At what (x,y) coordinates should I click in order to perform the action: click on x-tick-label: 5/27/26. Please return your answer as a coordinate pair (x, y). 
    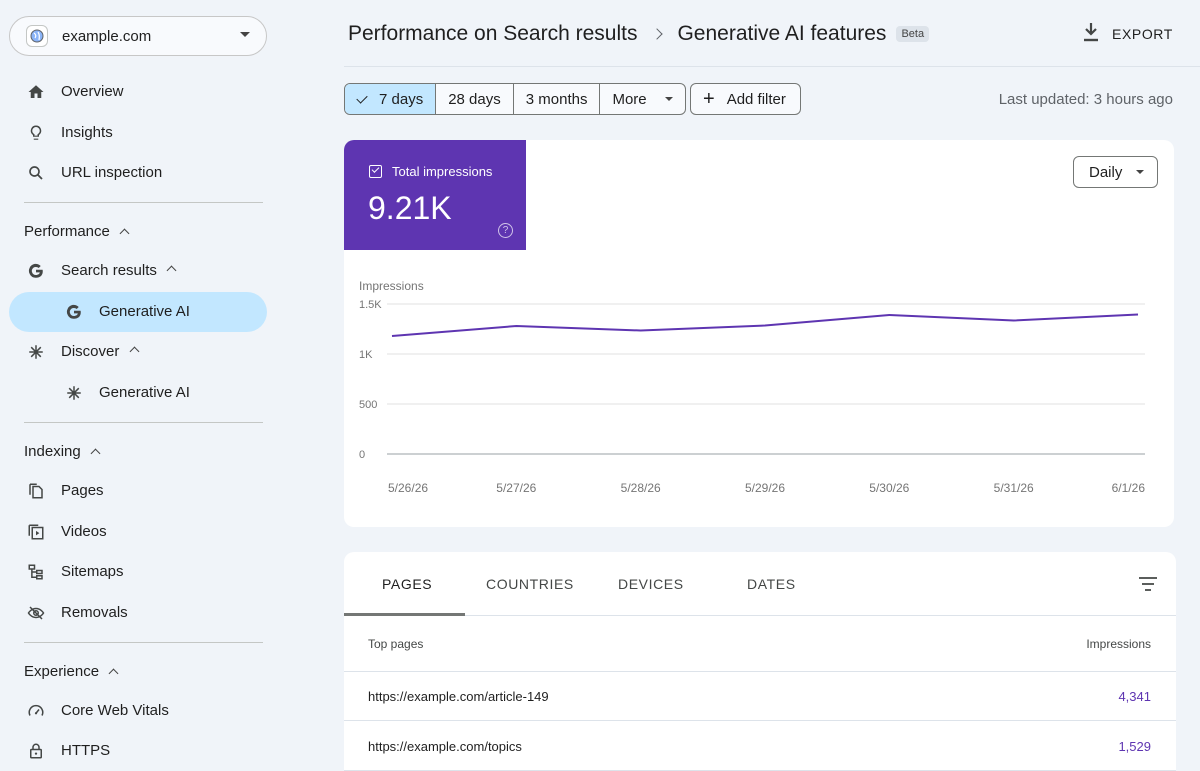
    Looking at the image, I should click on (516, 488).